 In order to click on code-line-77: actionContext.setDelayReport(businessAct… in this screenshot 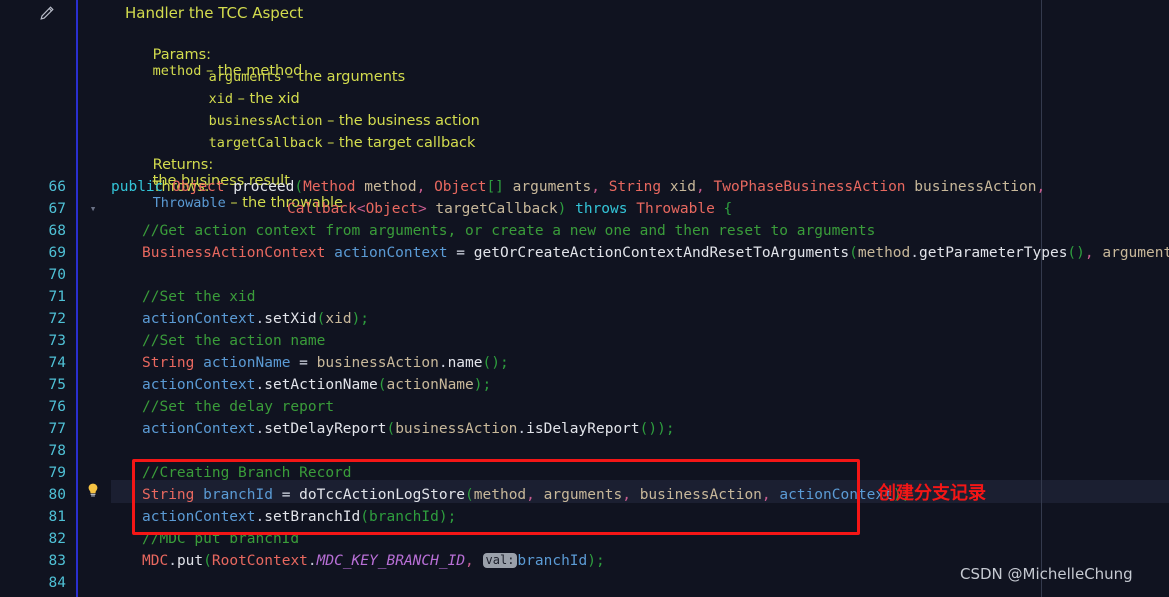, I will do `click(408, 429)`.